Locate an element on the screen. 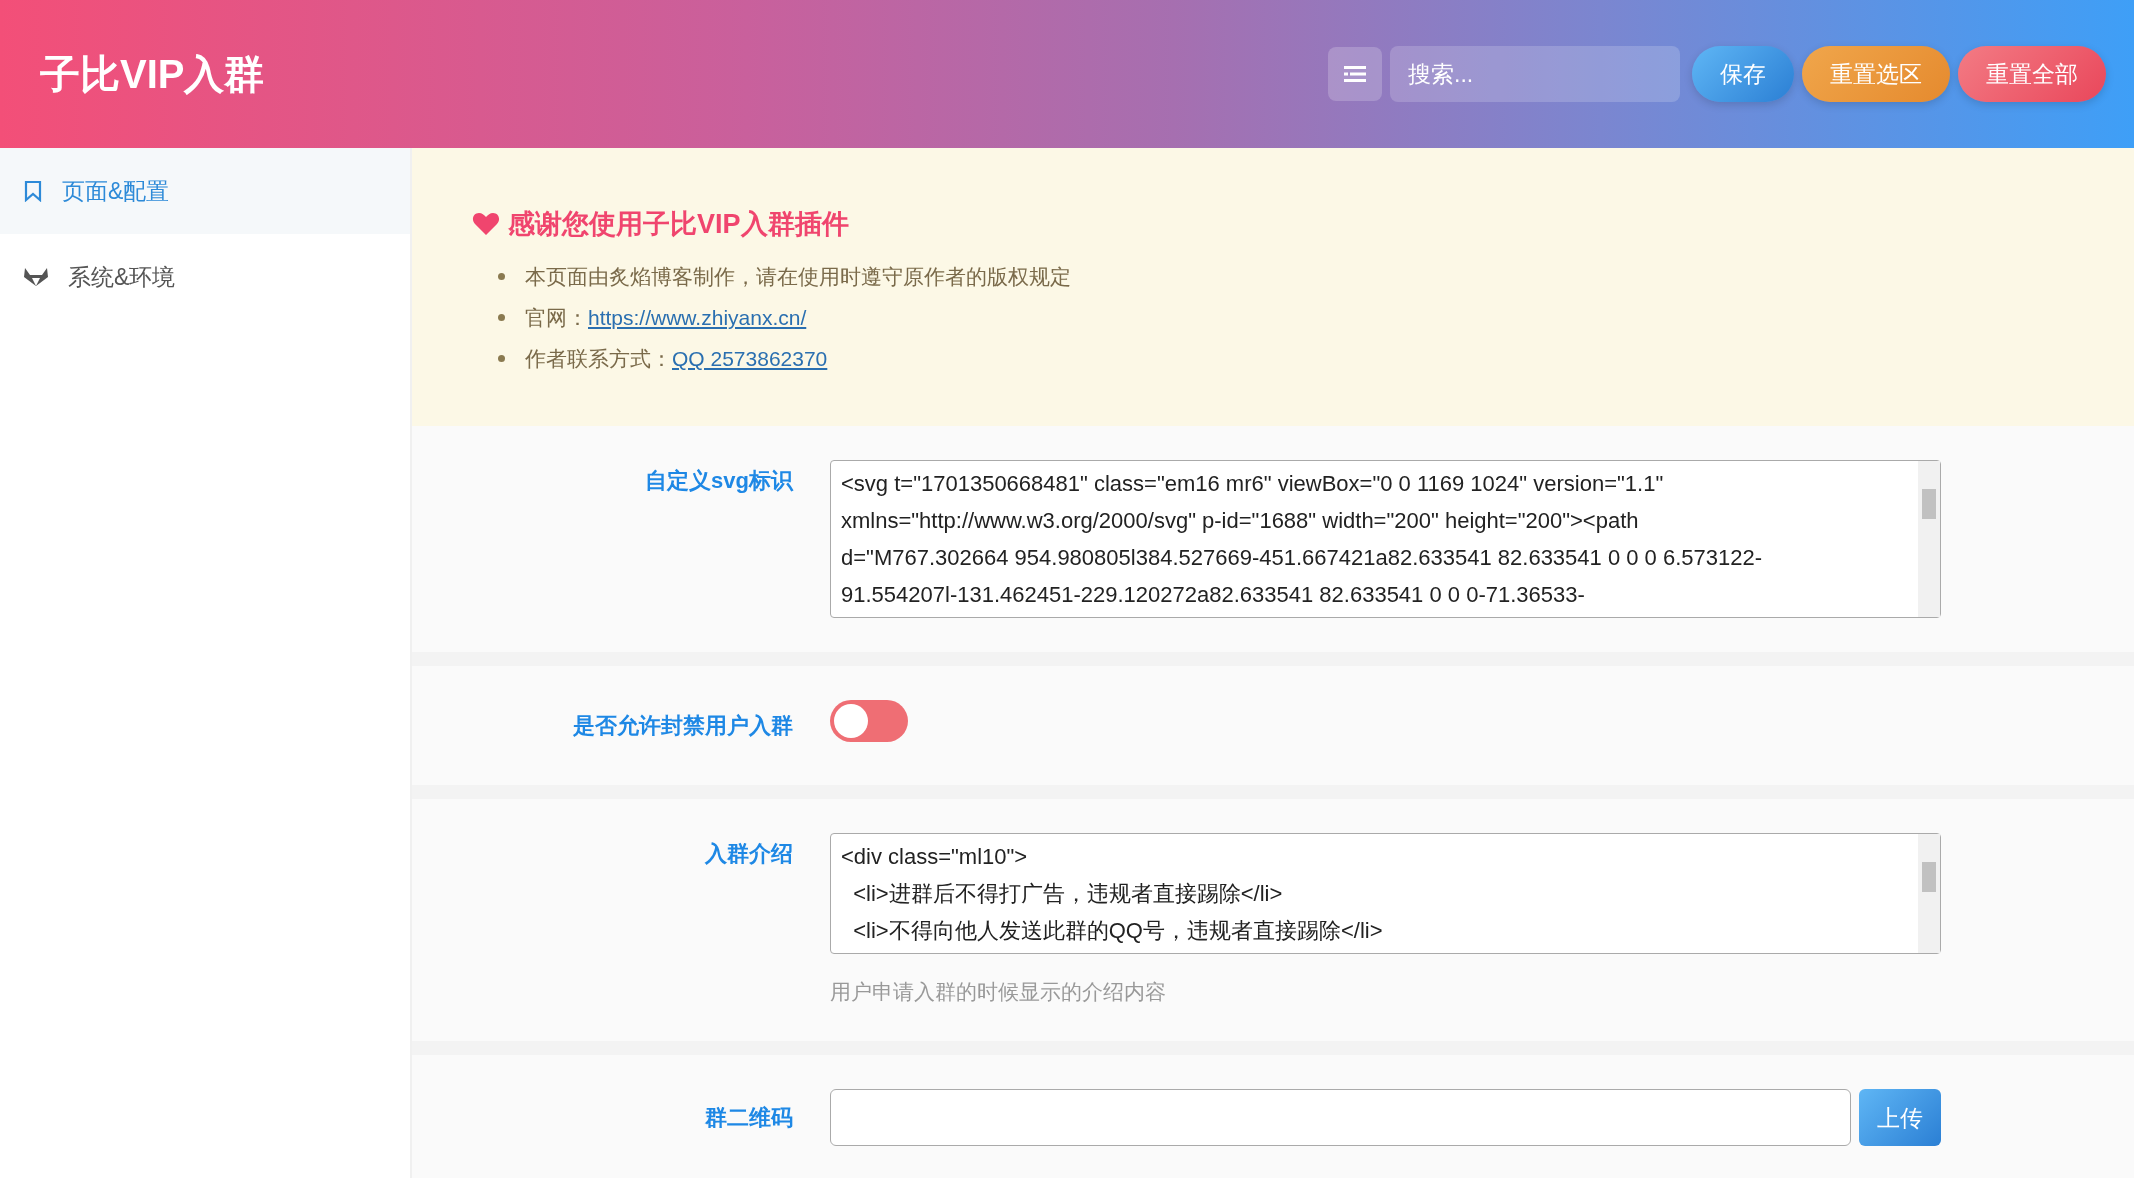  code-field: <svg t="1701350668481" class="em16 mr6" viewBox="0 0 1169 1024" version="1.1" xmlns="http://www.w3.org/2000/svg" p-id="1688" width="200" height="200"><path d="M767.302664 954.980805l384.527669-451.667421a82.633541 82.633541 0 0 0 6.573122- 91.554207l-131.462451-229.120272a82.633541 82.633541 0 0 0-71.36533- is located at coordinates (1385, 539).